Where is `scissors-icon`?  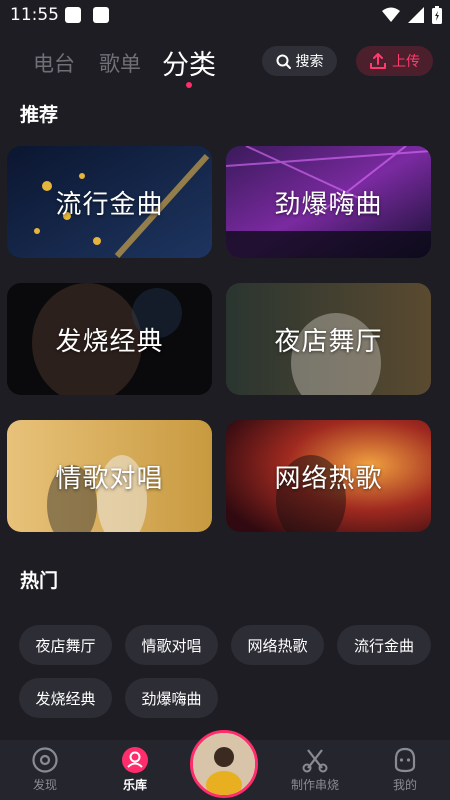
scissors-icon is located at coordinates (315, 761).